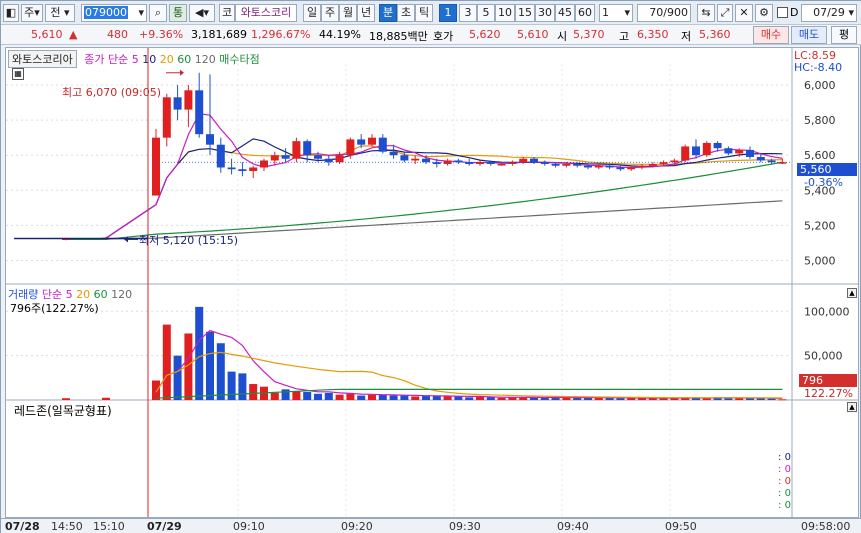 Image resolution: width=861 pixels, height=533 pixels. Describe the element at coordinates (787, 505) in the screenshot. I see `indicator-value-5-text: 0` at that location.